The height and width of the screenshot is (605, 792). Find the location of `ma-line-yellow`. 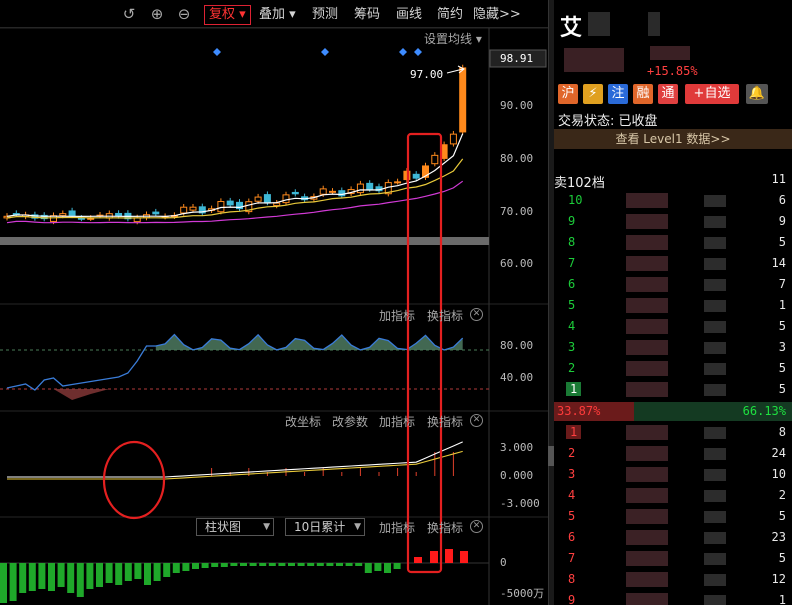

ma-line-yellow is located at coordinates (235, 188).